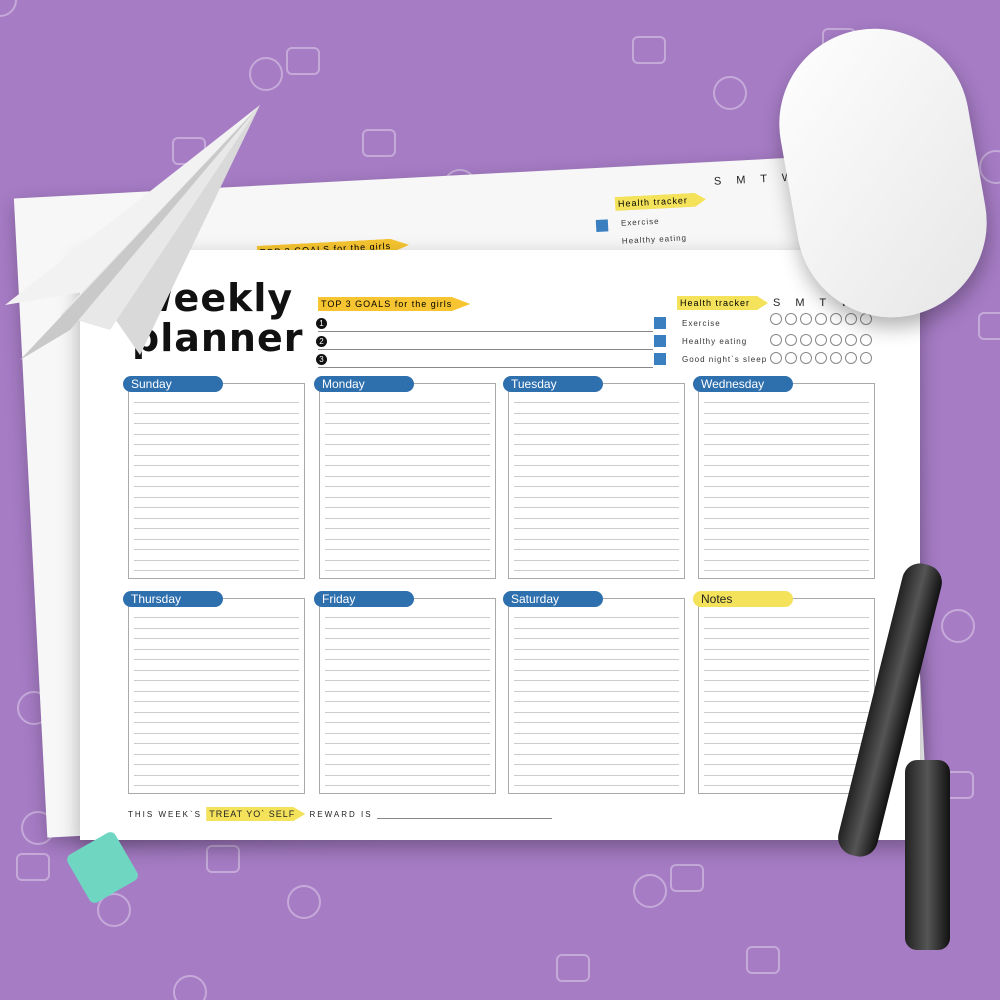 The height and width of the screenshot is (1000, 1000). Describe the element at coordinates (594, 477) in the screenshot. I see `section-tuesday: Tuesday` at that location.